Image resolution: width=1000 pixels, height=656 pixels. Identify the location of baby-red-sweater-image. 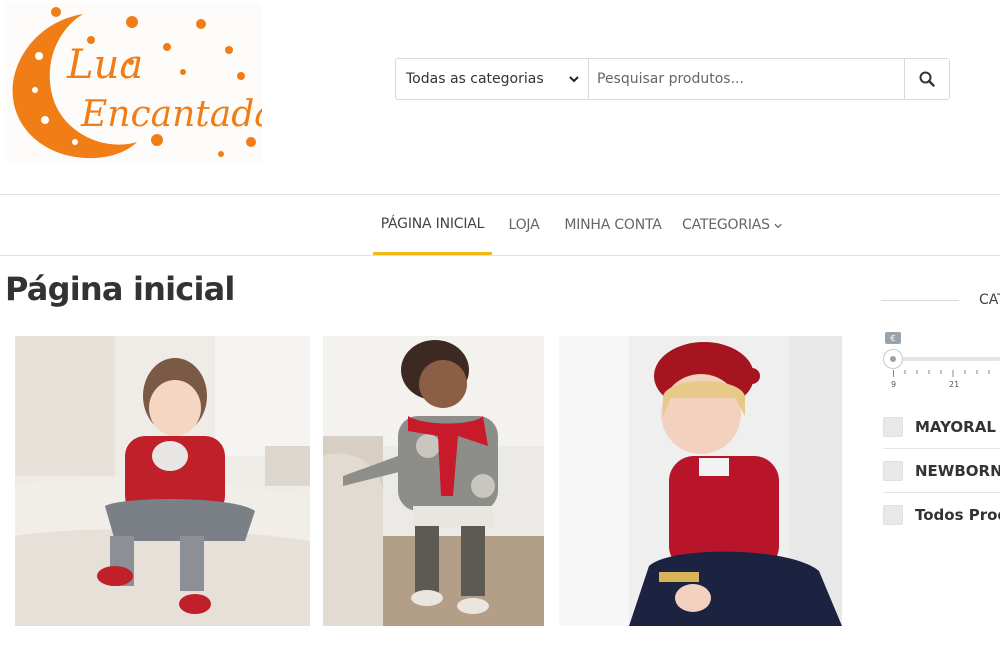
(162, 481).